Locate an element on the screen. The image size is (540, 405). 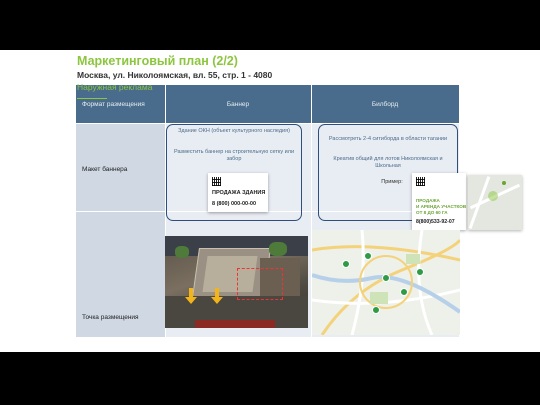
row-label-mockup: Макет баннера is located at coordinates (120, 167).